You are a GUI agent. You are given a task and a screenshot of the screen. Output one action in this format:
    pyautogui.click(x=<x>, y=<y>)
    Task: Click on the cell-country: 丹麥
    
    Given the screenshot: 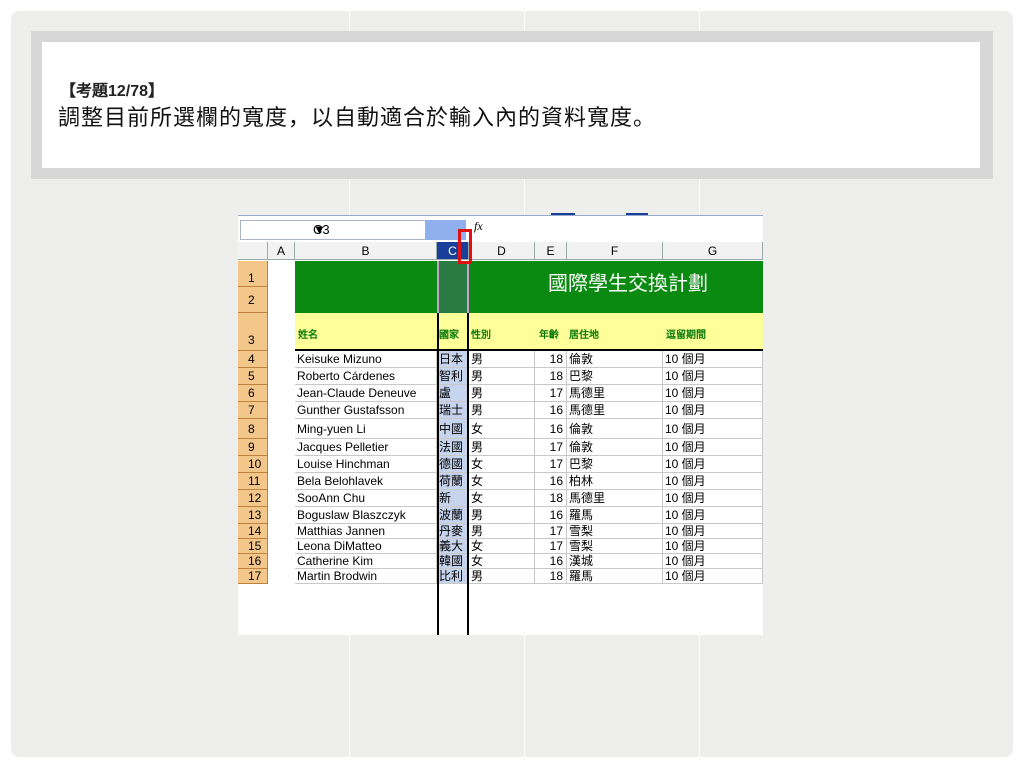 What is the action you would take?
    pyautogui.click(x=453, y=531)
    